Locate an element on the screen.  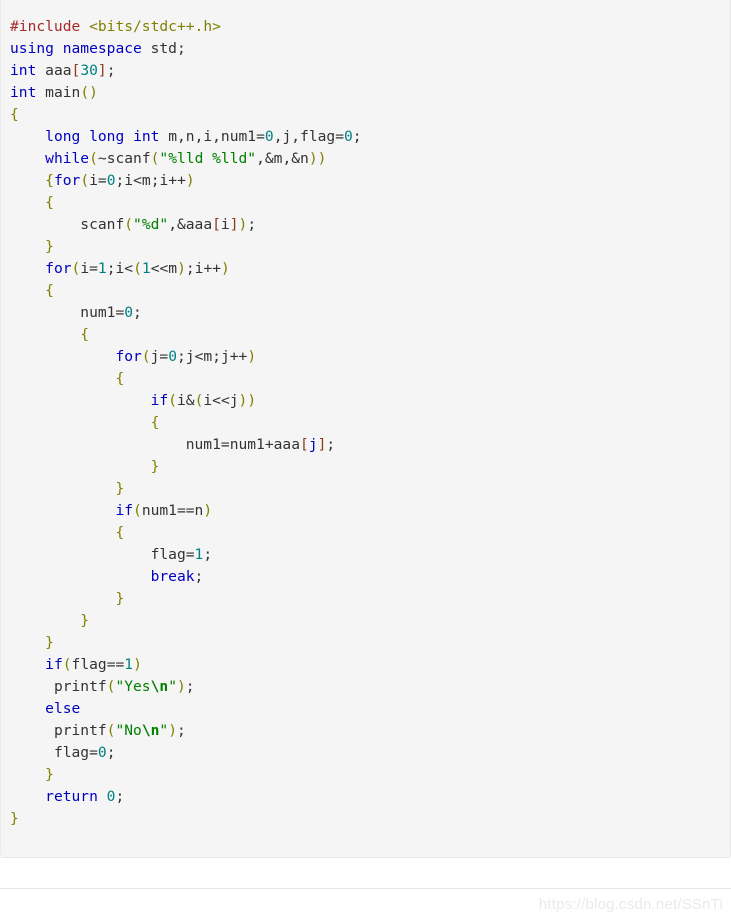
code-line: printf("Yes\n"); is located at coordinates (124, 686).